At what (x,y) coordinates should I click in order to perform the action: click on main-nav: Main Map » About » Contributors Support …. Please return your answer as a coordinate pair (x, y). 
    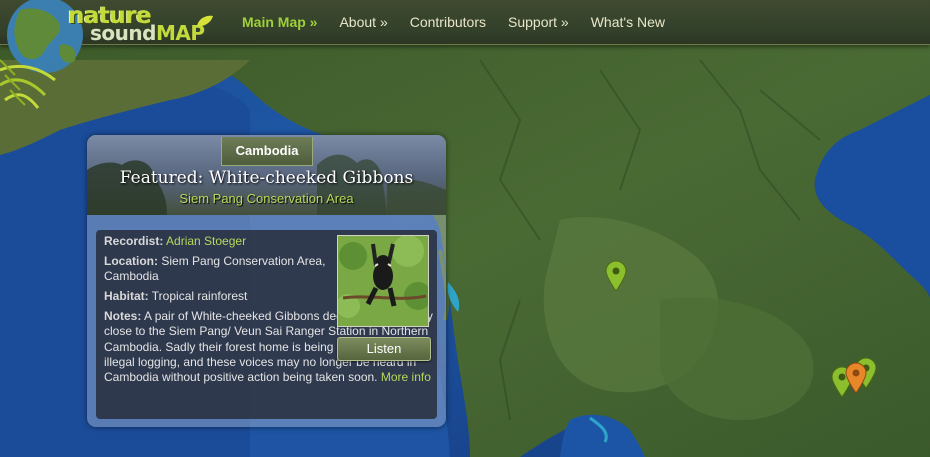
    Looking at the image, I should click on (453, 22).